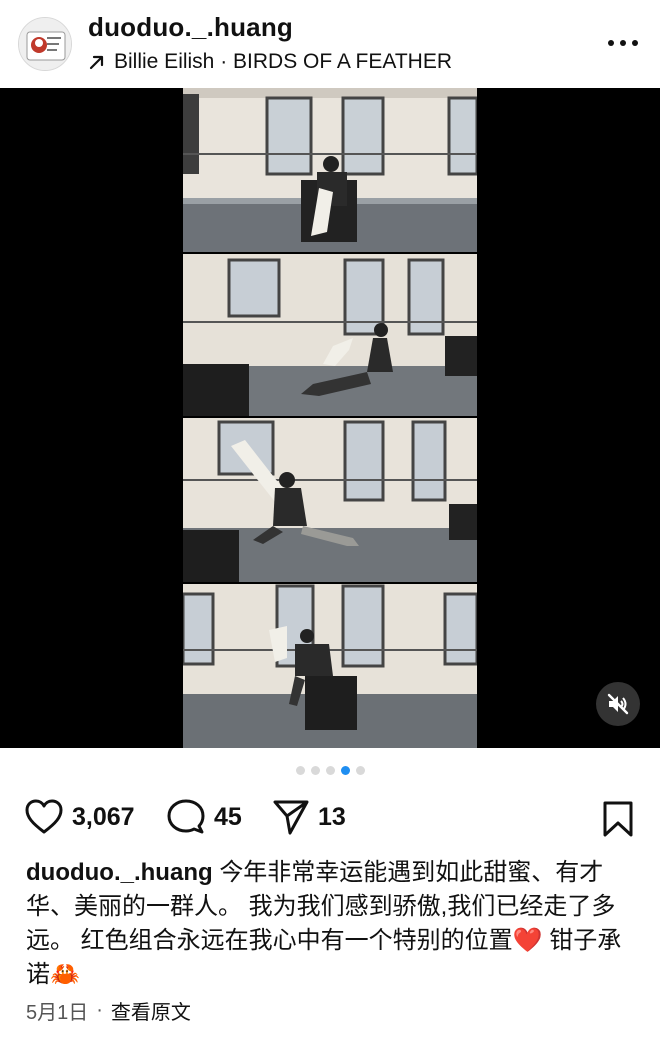 The image size is (660, 1040). I want to click on caption-username: duoduo._.huang, so click(119, 872).